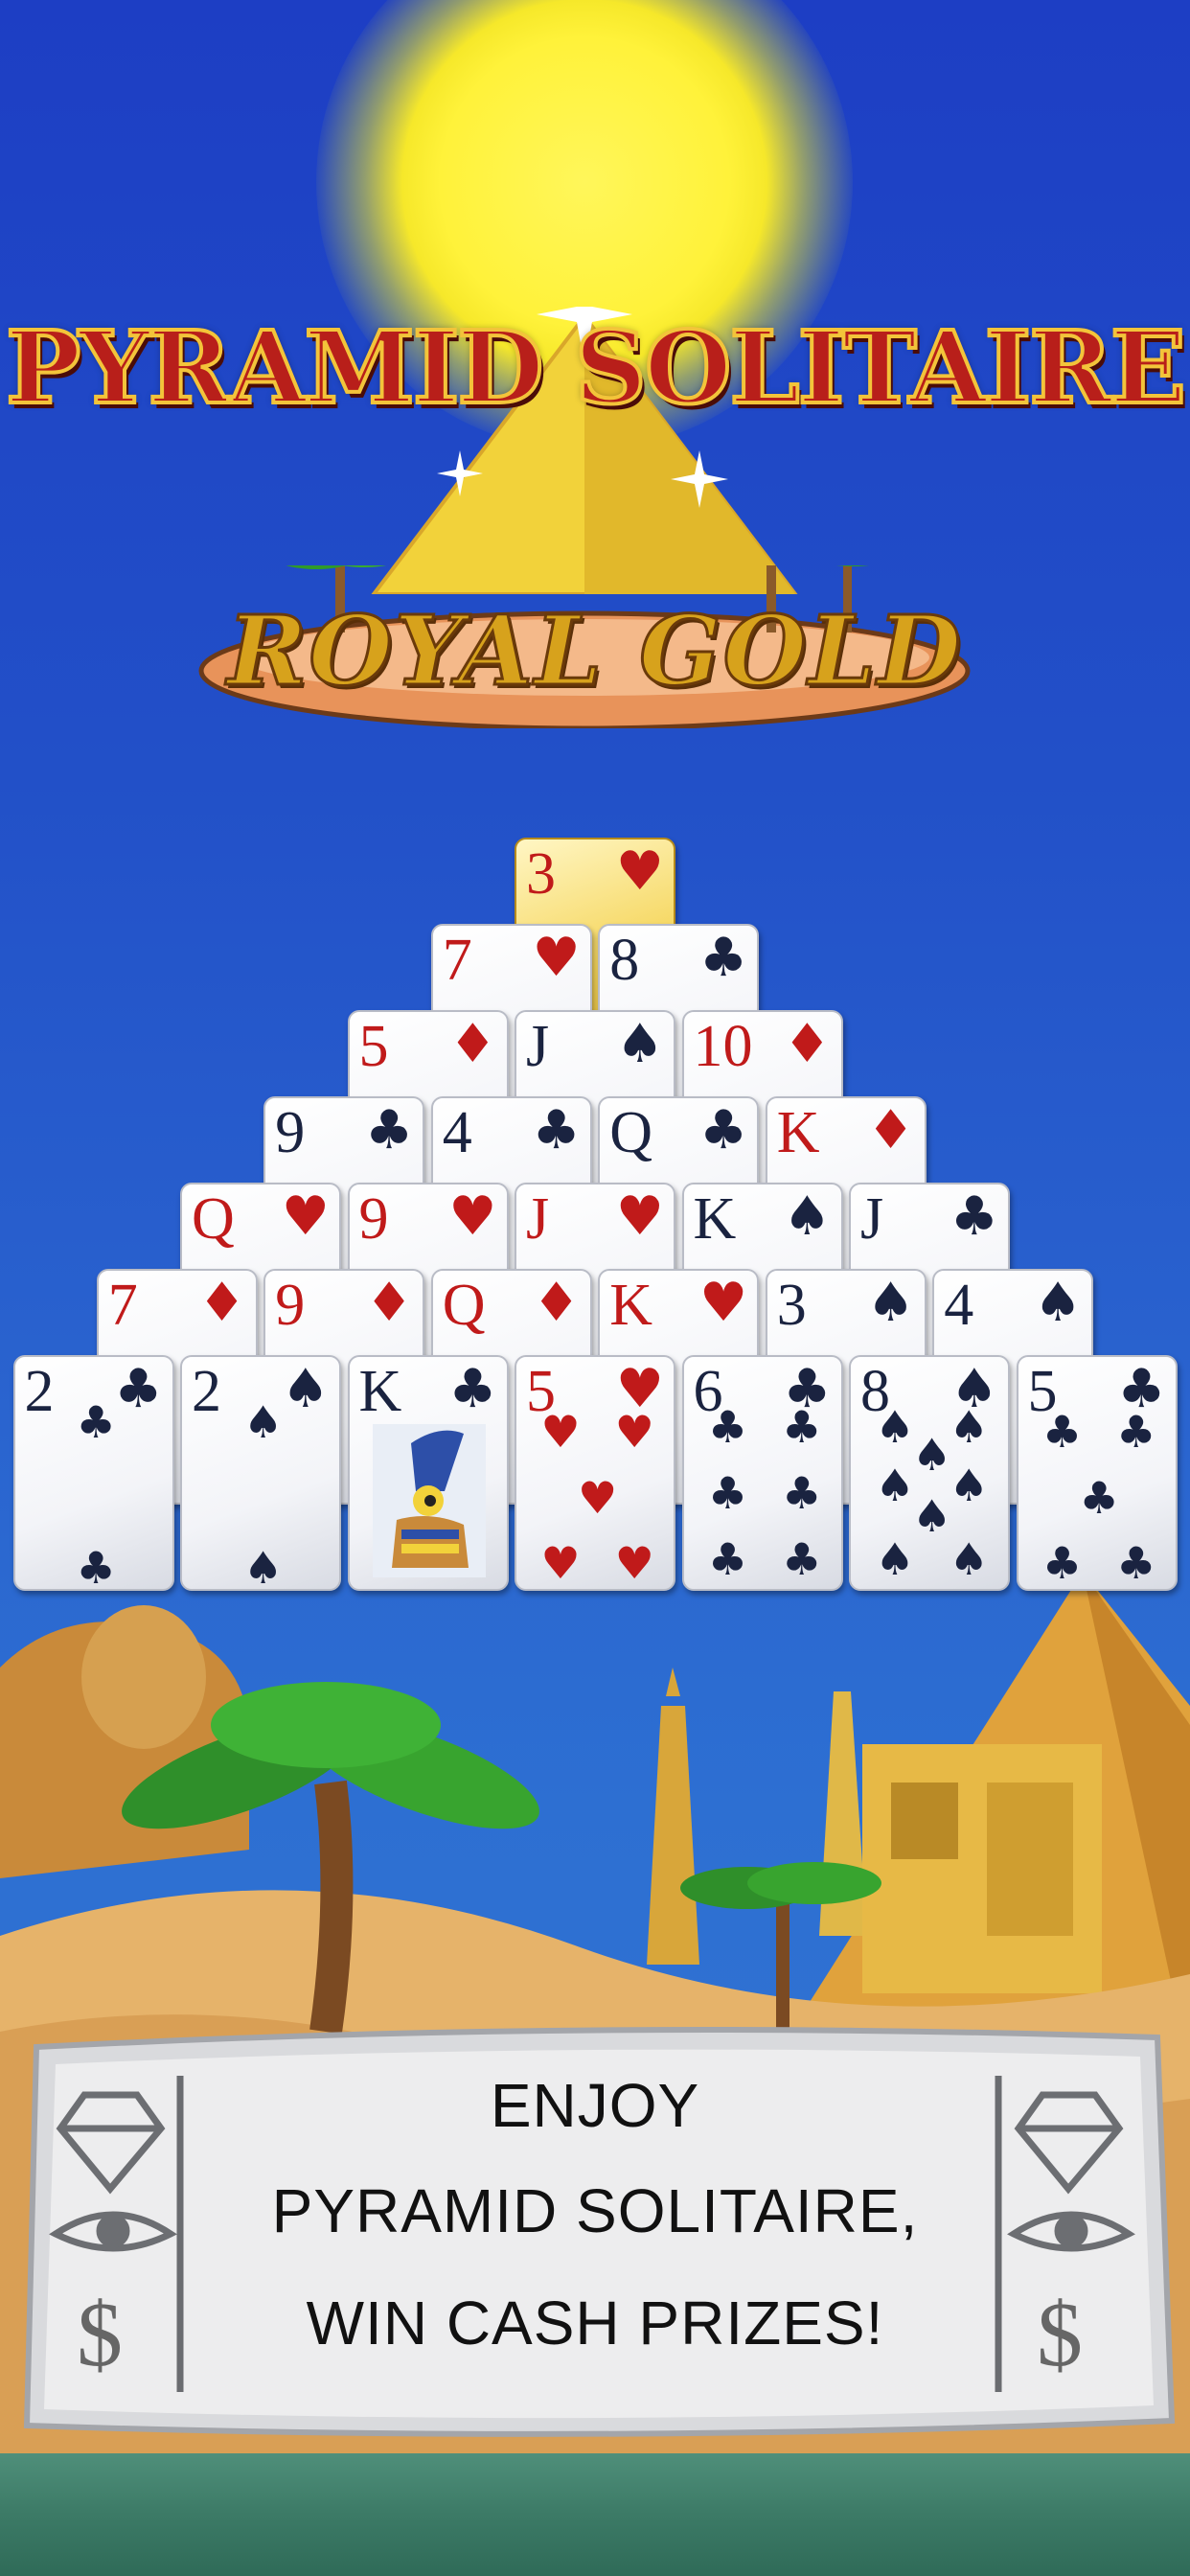 The height and width of the screenshot is (2576, 1190). What do you see at coordinates (93, 1473) in the screenshot?
I see `playing-card: 2 ♣ ♣ ♣` at bounding box center [93, 1473].